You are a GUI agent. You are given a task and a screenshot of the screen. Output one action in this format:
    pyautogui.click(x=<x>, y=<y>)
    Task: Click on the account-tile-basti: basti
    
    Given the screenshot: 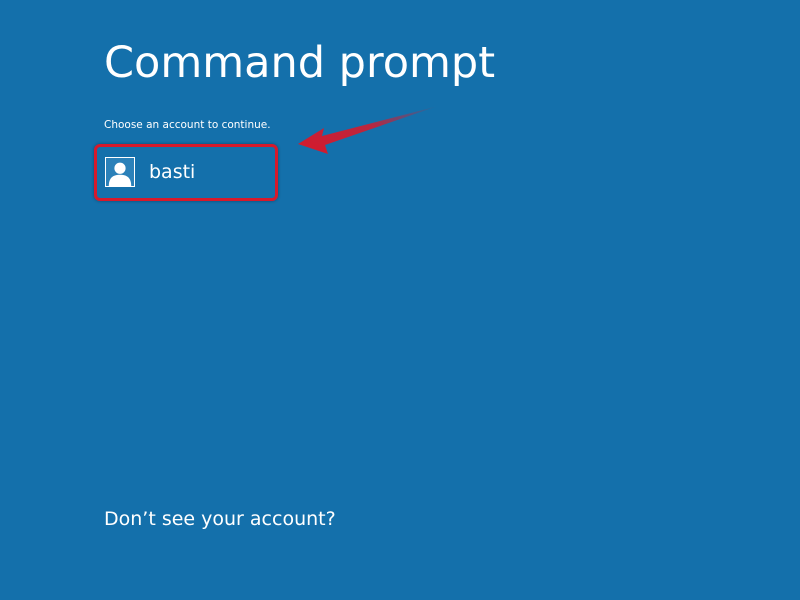 What is the action you would take?
    pyautogui.click(x=186, y=172)
    